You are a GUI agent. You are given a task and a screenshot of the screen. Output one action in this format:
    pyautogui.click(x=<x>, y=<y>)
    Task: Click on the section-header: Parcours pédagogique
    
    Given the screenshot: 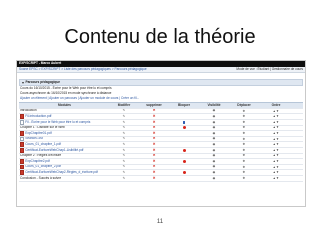 What is the action you would take?
    pyautogui.click(x=161, y=82)
    